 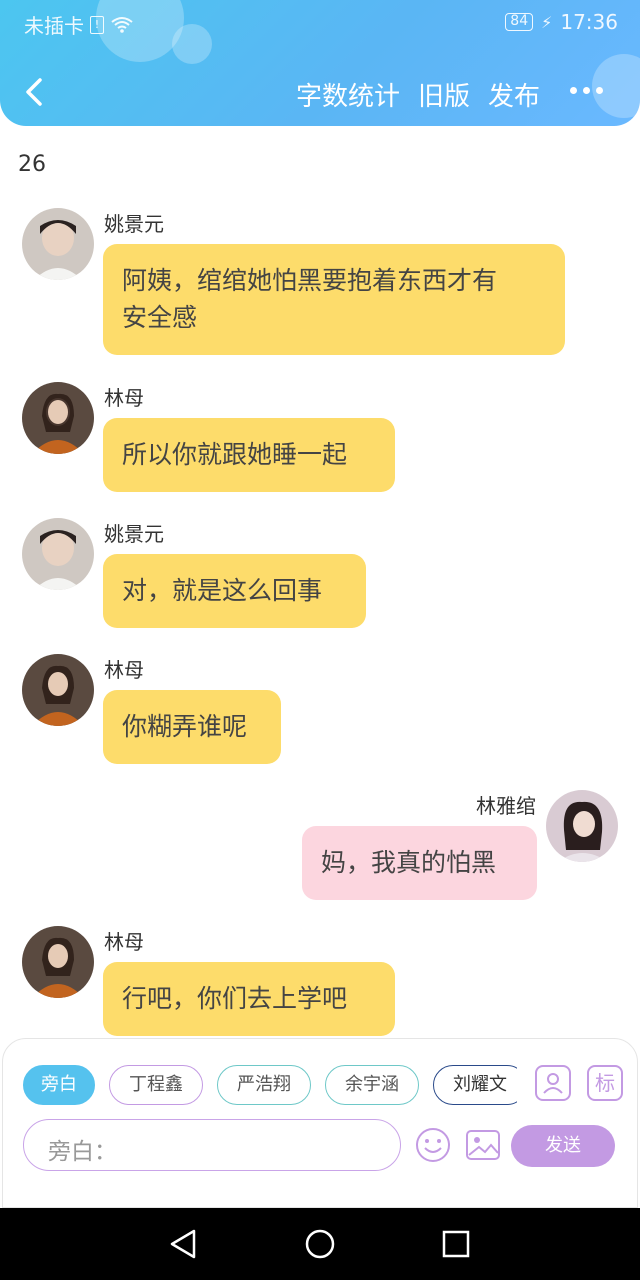 I want to click on message-bubble: 妈，我真的怕黑, so click(x=419, y=863).